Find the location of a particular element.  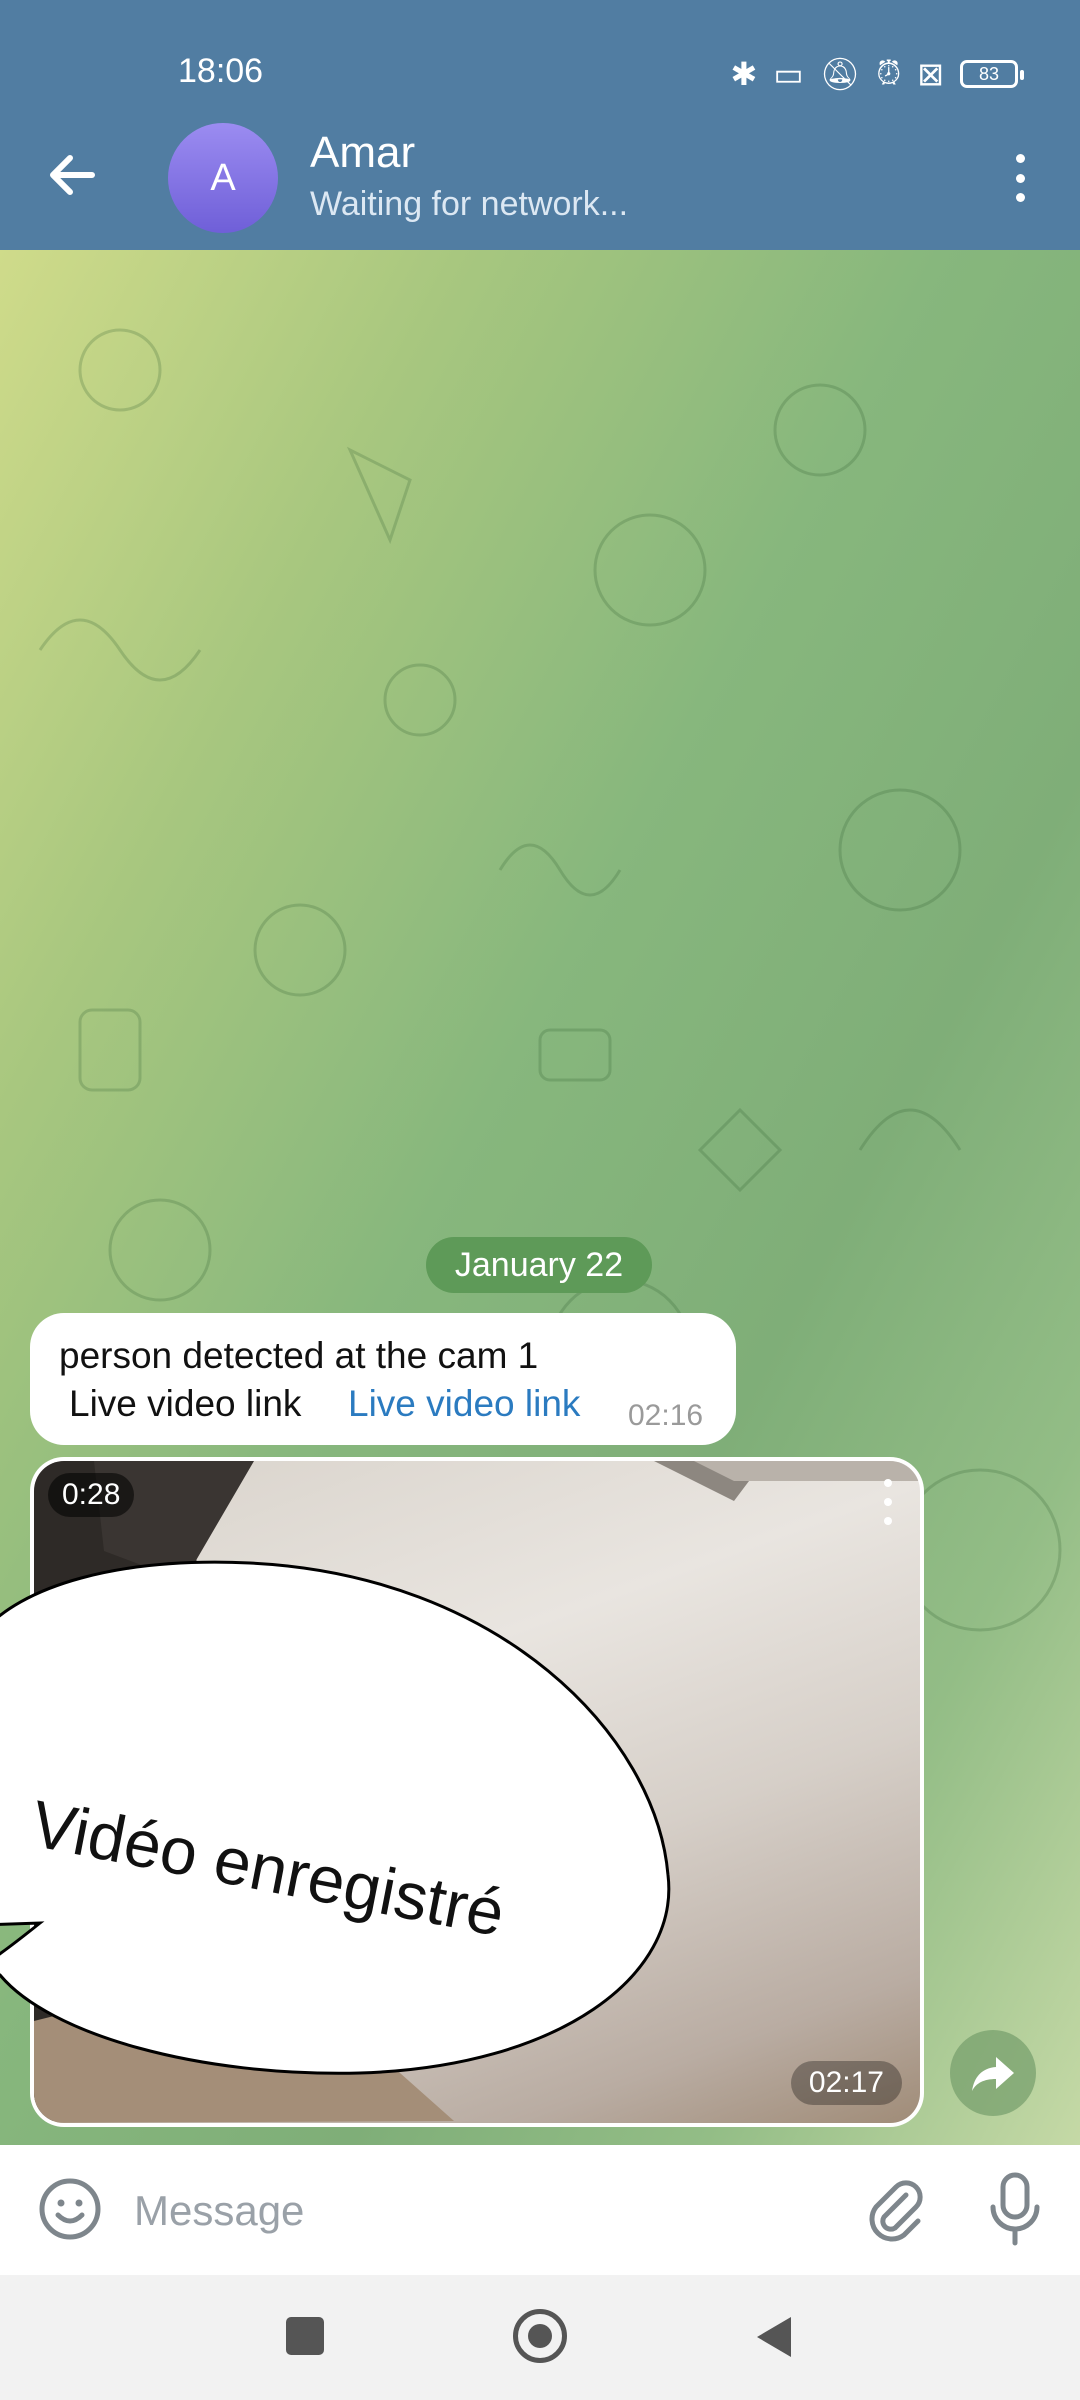

status-time: 18:06 is located at coordinates (221, 71).